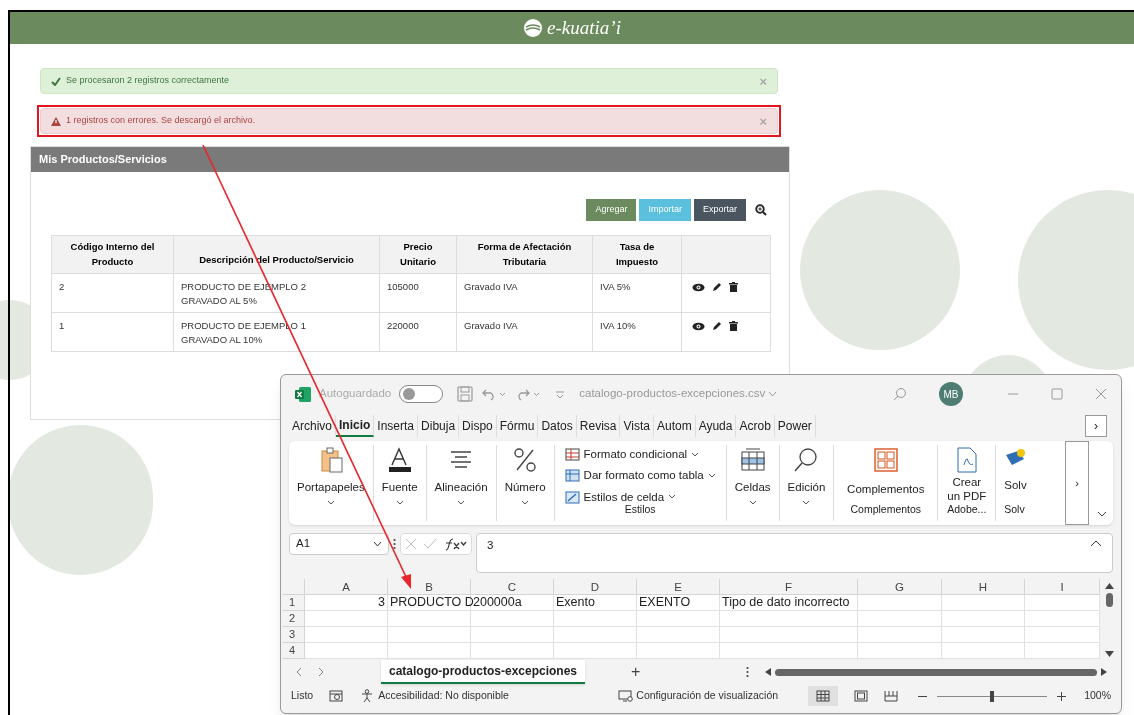 The width and height of the screenshot is (1134, 715). What do you see at coordinates (886, 472) in the screenshot?
I see `addins-button: Complementos` at bounding box center [886, 472].